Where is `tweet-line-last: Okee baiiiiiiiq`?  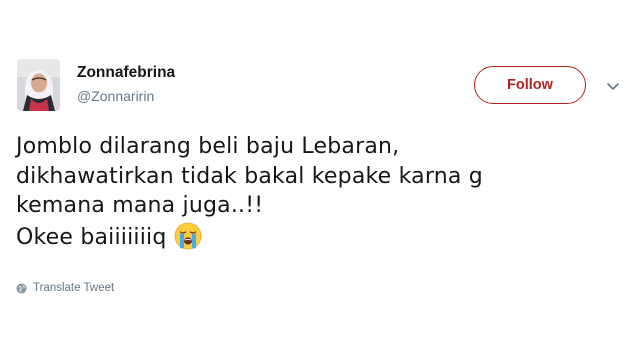
tweet-line-last: Okee baiiiiiiiq is located at coordinates (321, 237).